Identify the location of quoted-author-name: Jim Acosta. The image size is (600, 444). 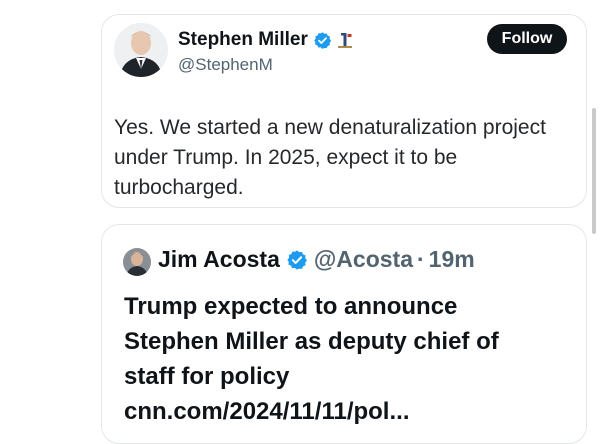
(219, 259).